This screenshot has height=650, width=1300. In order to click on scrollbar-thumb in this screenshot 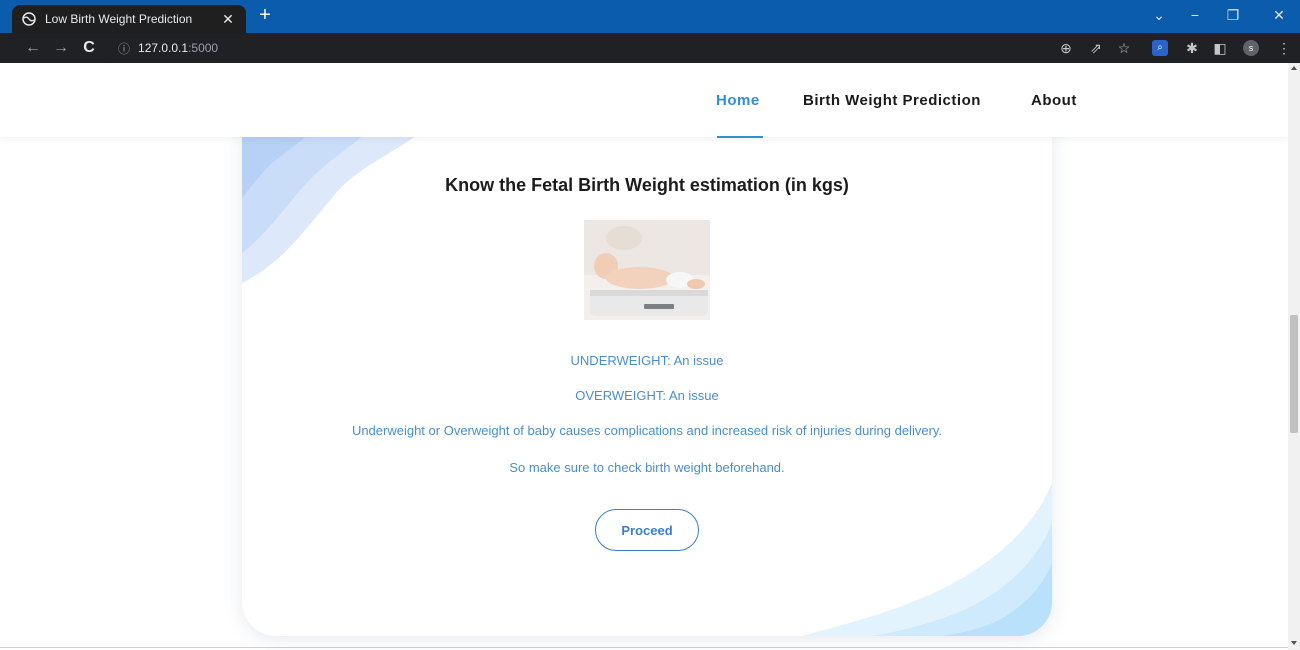, I will do `click(1294, 374)`.